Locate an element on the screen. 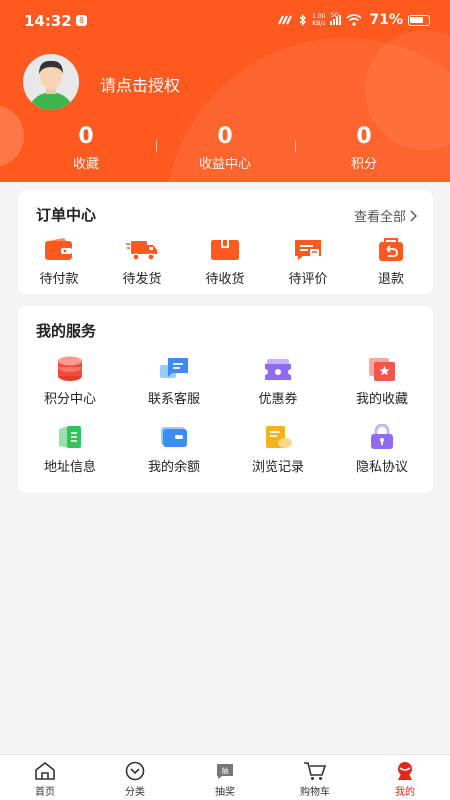 The width and height of the screenshot is (450, 800). avatar-icon is located at coordinates (51, 82).